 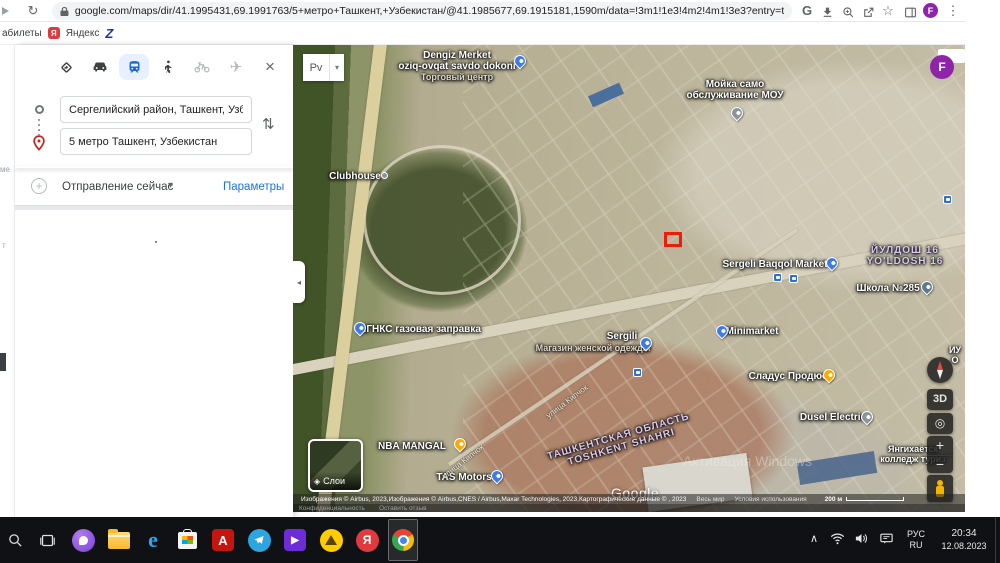 I want to click on google-account-sync-icon: G, so click(x=807, y=11).